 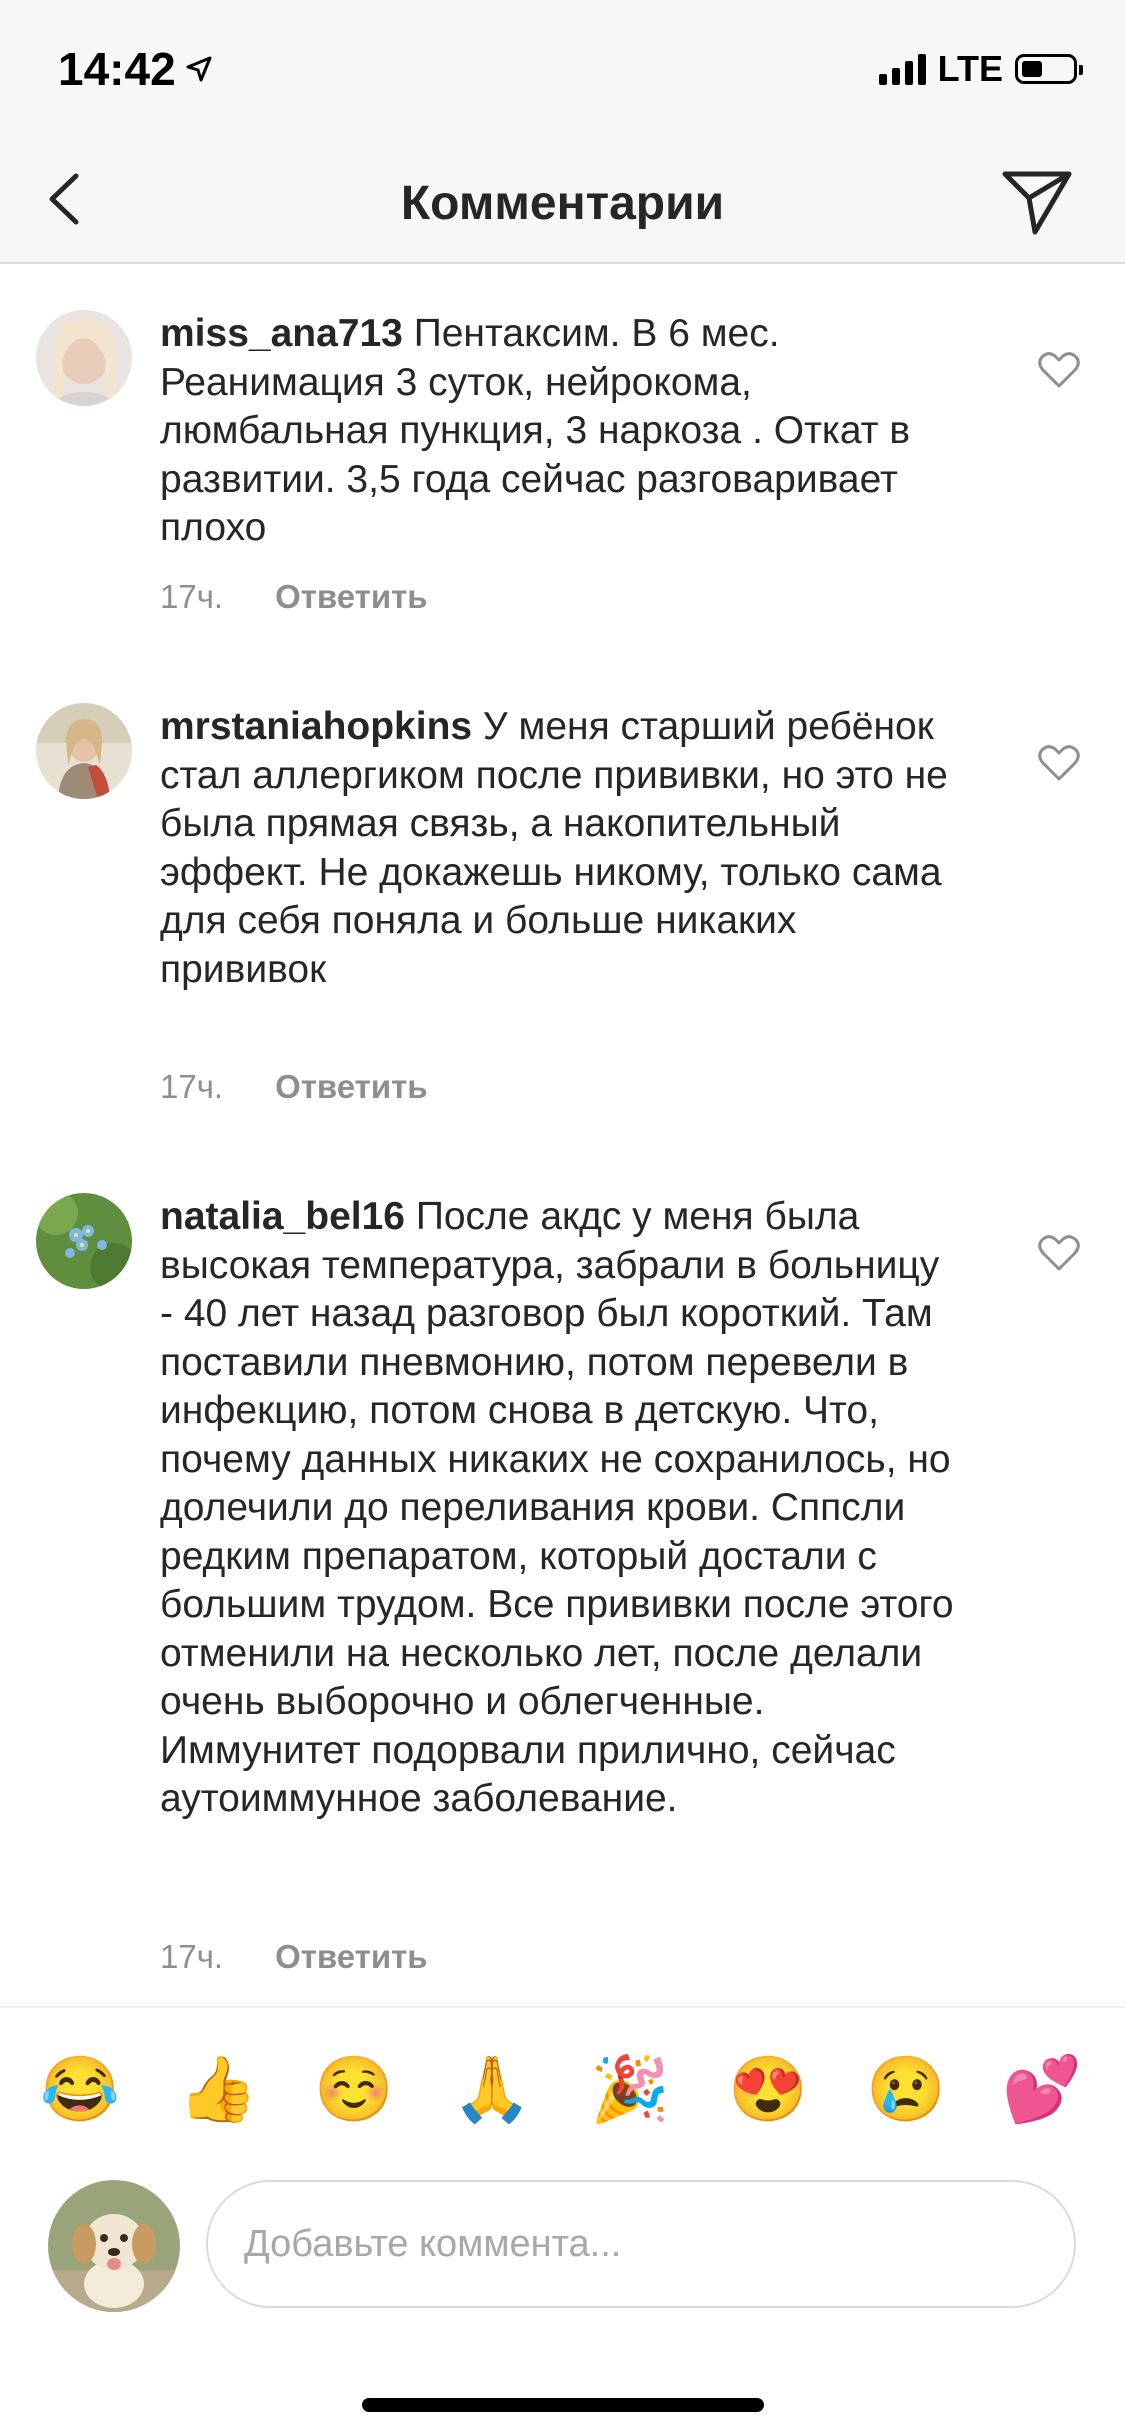 What do you see at coordinates (563, 2405) in the screenshot?
I see `home-indicator` at bounding box center [563, 2405].